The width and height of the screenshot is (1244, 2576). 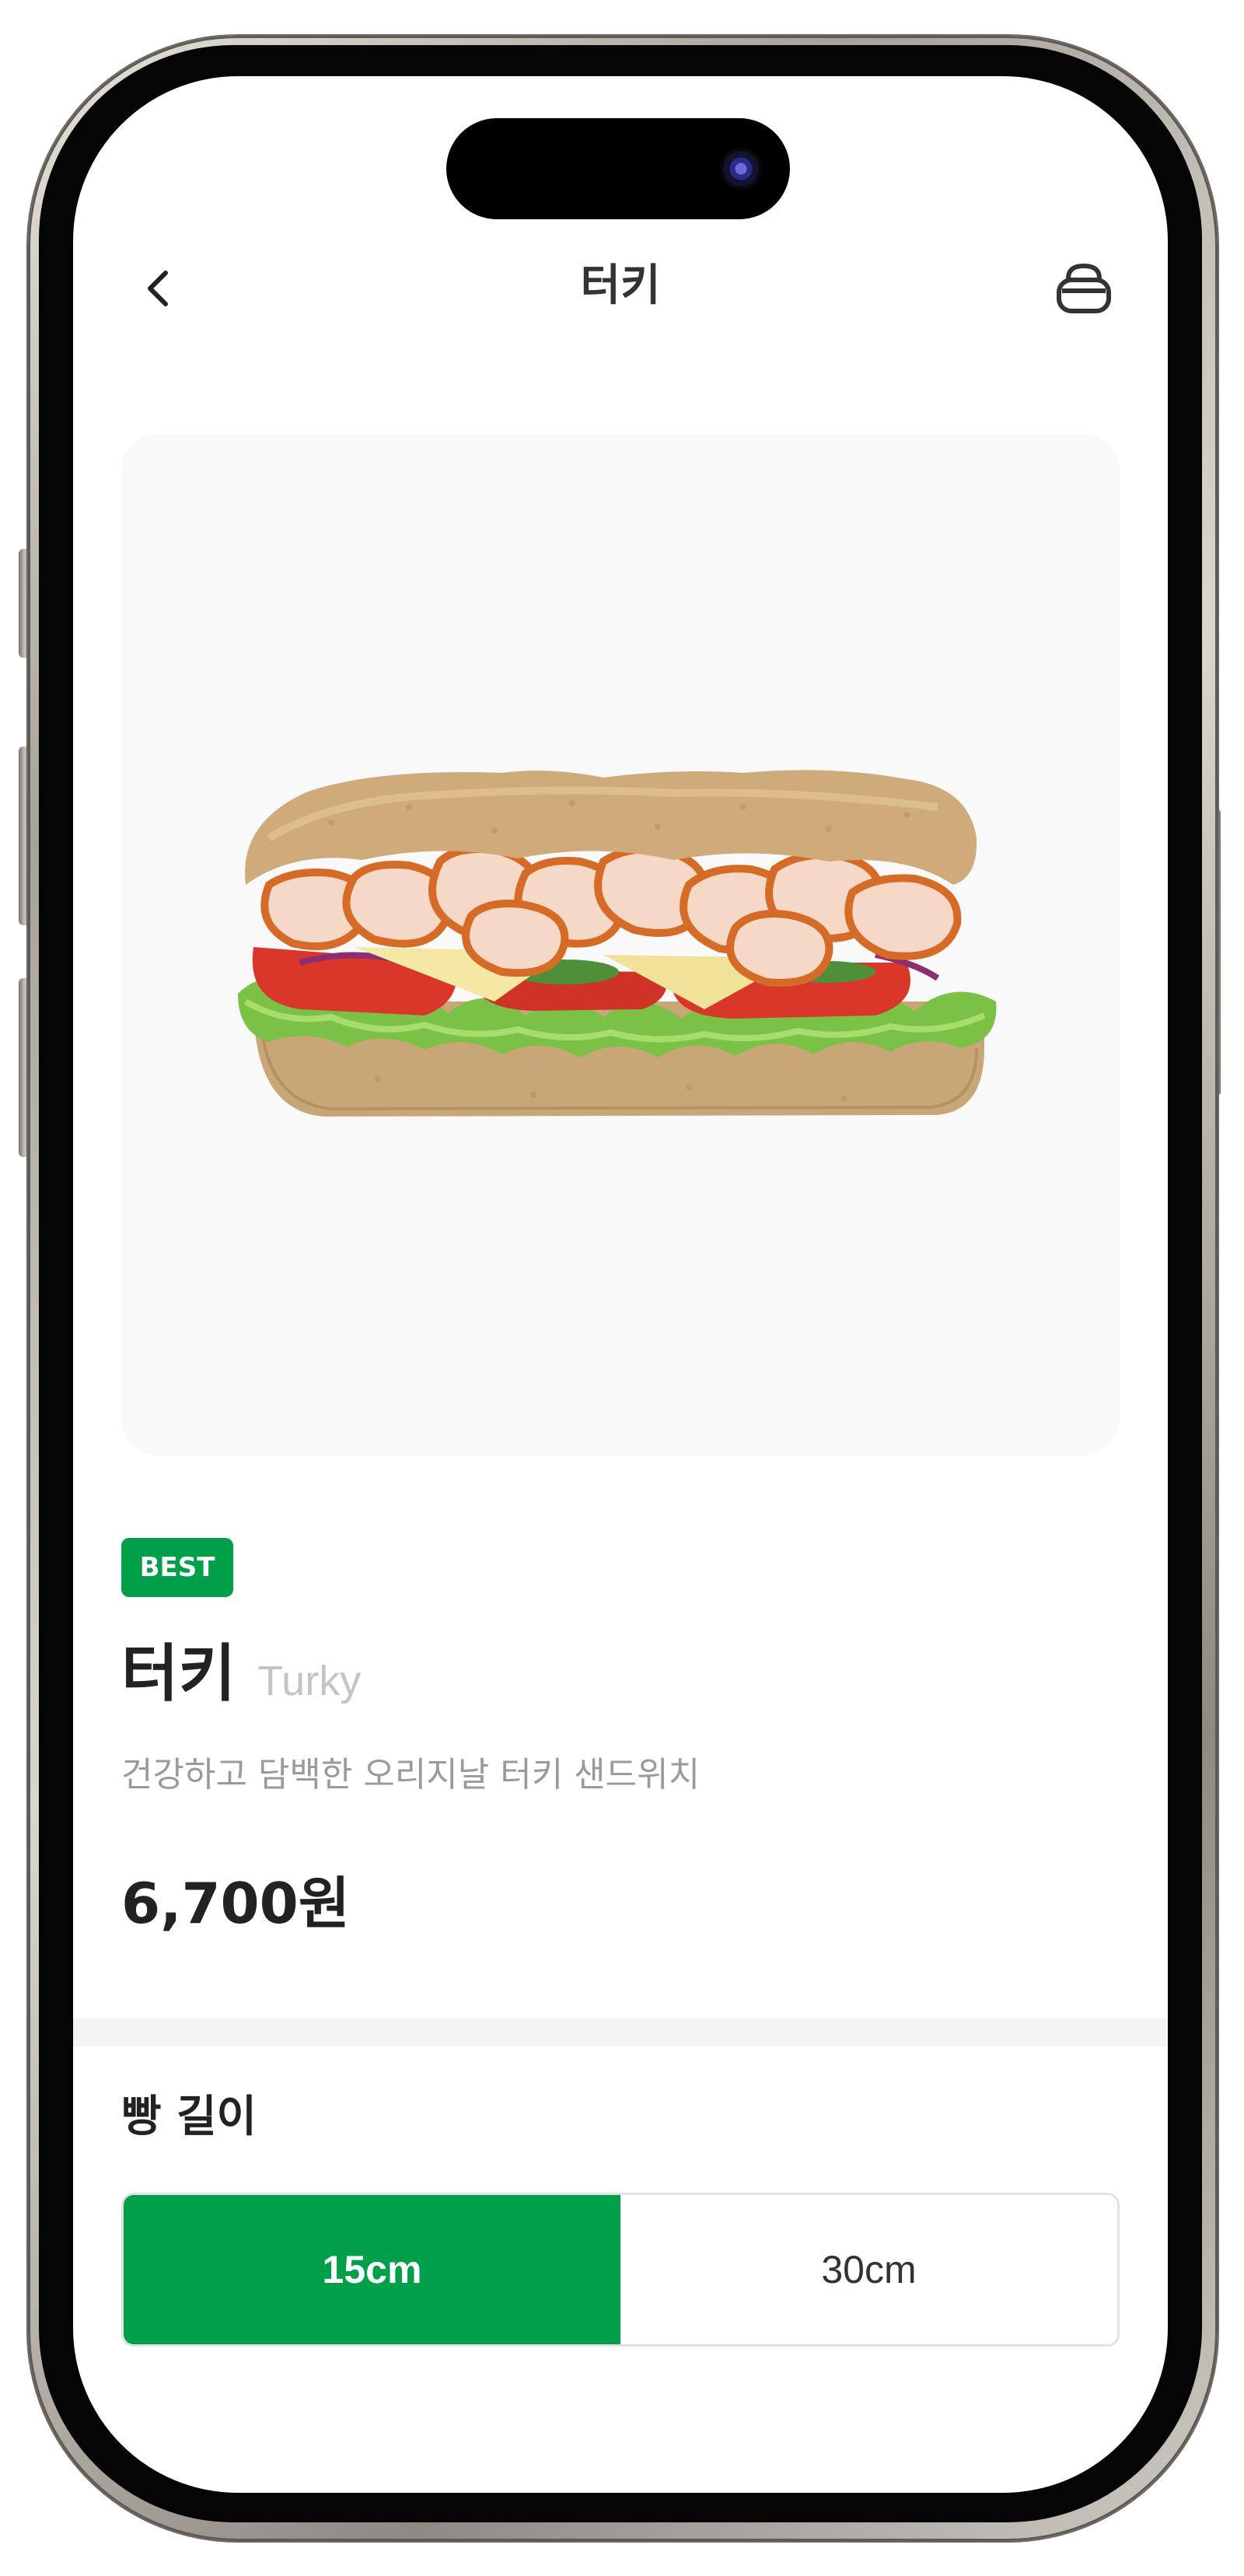 I want to click on bread-length-selector: 15cm 30cm, so click(x=620, y=2270).